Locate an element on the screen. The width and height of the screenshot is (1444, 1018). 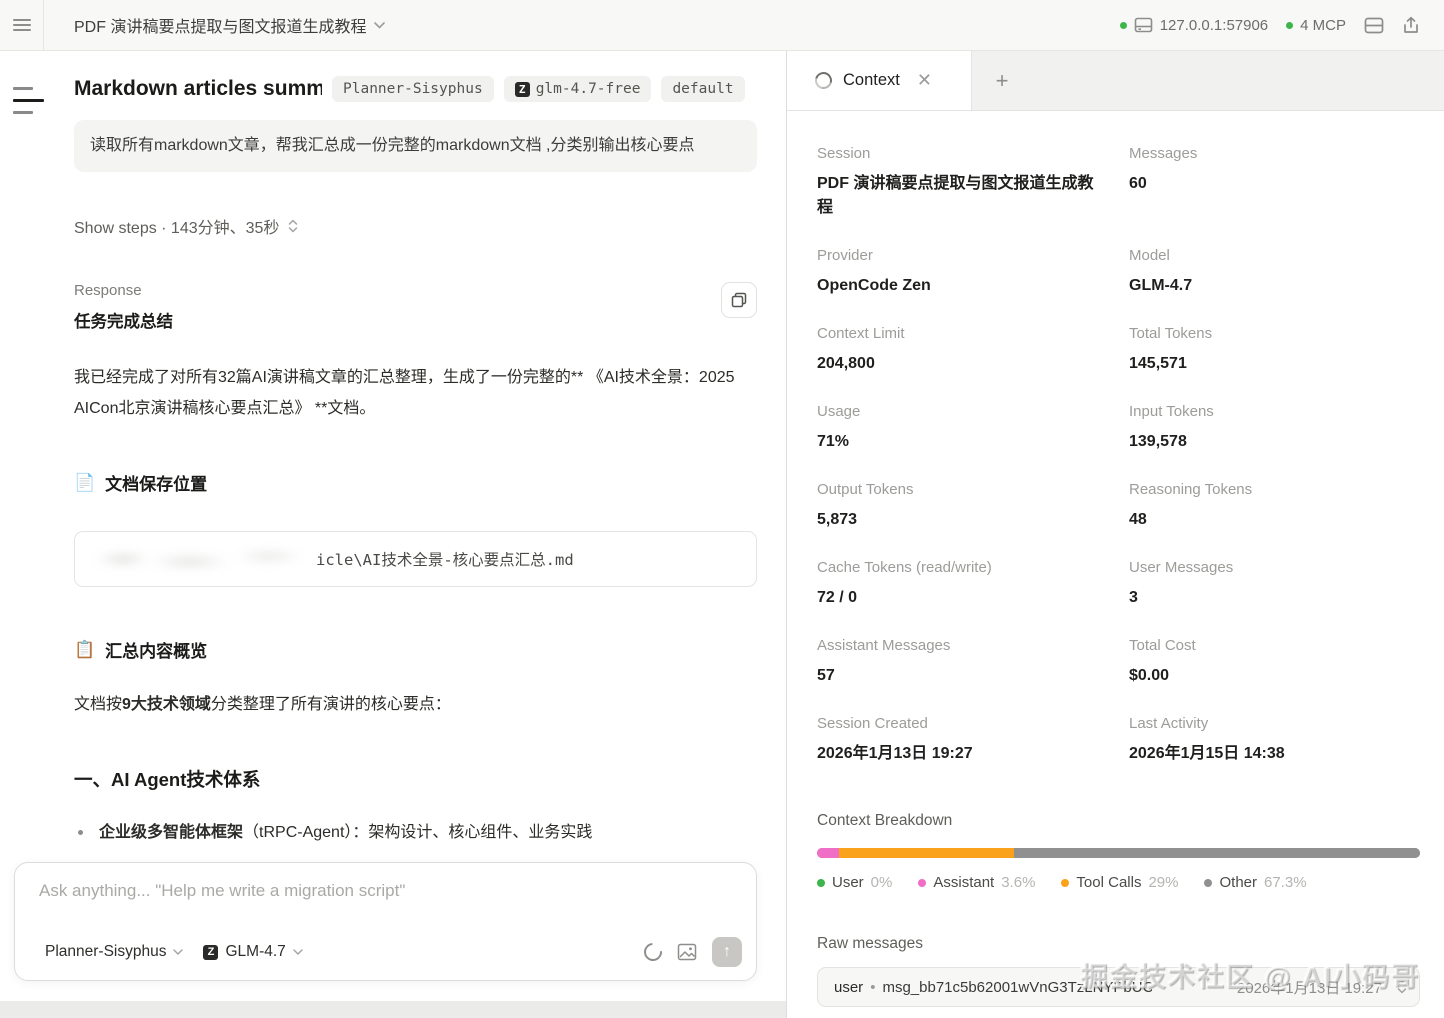
section-heading: 一、AI Agent技术体系 is located at coordinates (167, 779).